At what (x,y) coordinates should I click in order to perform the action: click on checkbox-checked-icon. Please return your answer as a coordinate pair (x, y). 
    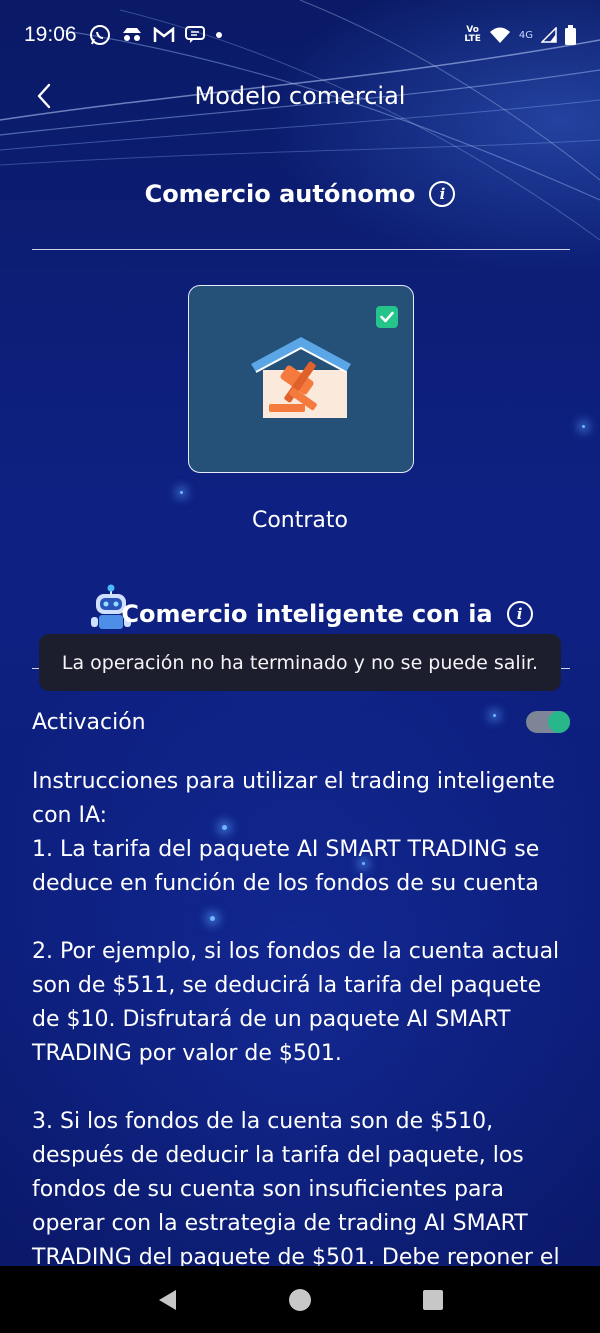
    Looking at the image, I should click on (387, 317).